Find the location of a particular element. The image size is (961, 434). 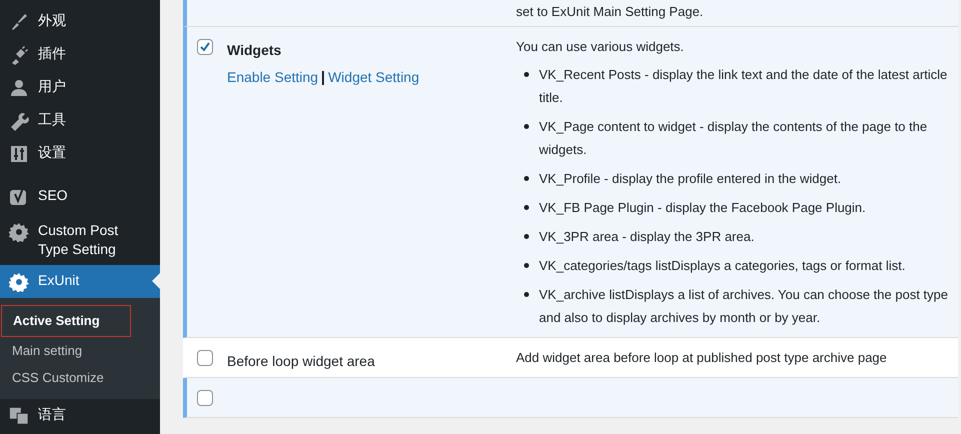

paintbrush-icon is located at coordinates (19, 22).